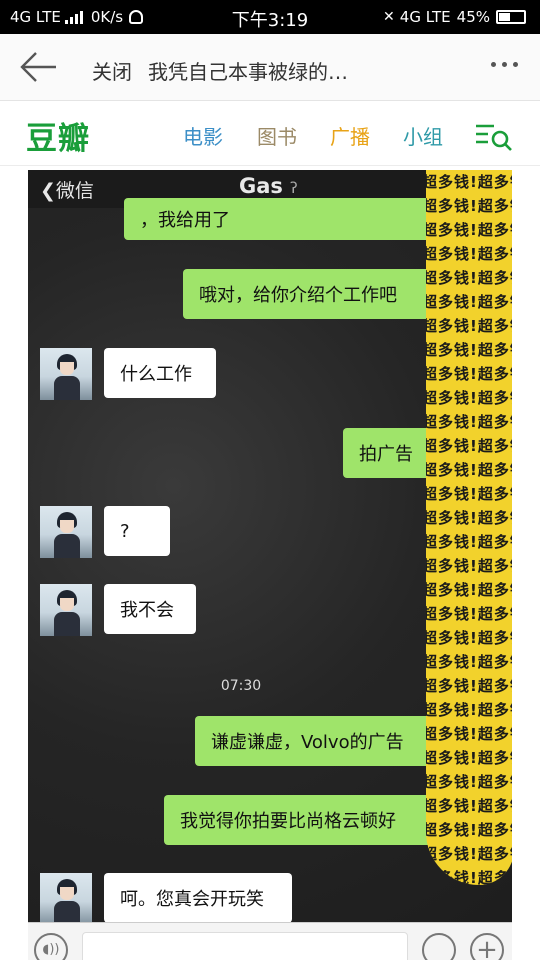  What do you see at coordinates (454, 17) in the screenshot?
I see `status-right: ✕ 4G LTE 45%` at bounding box center [454, 17].